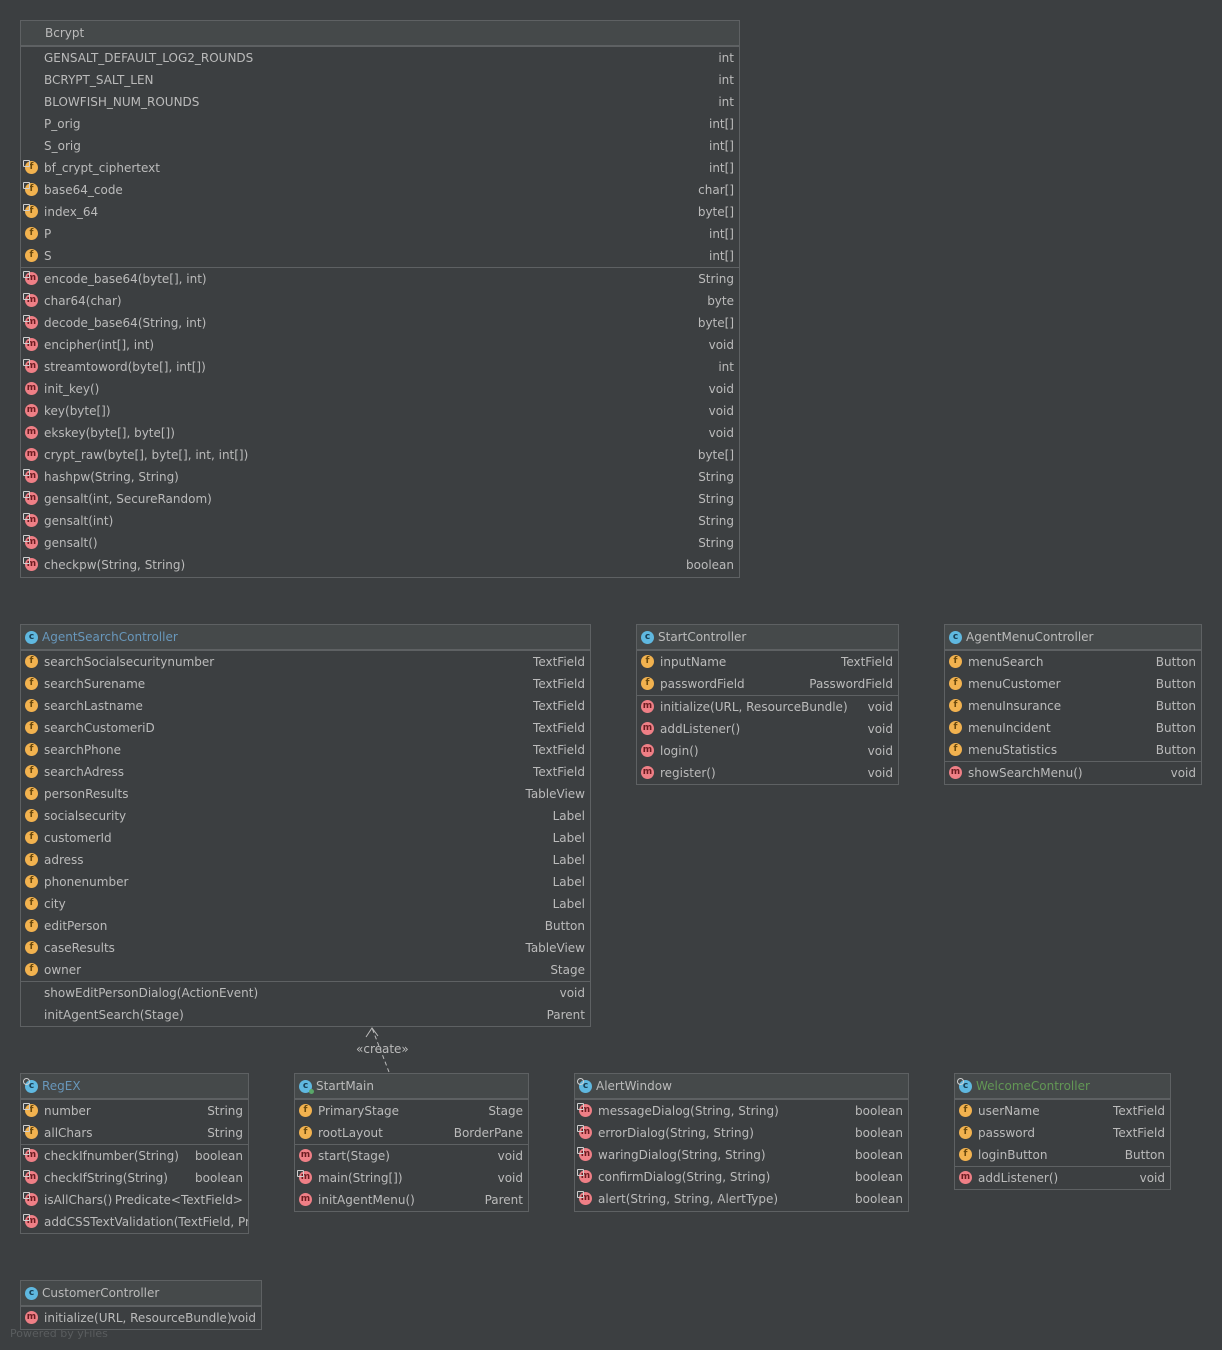 The height and width of the screenshot is (1350, 1222). What do you see at coordinates (382, 1049) in the screenshot?
I see `create-edge-label: «create»` at bounding box center [382, 1049].